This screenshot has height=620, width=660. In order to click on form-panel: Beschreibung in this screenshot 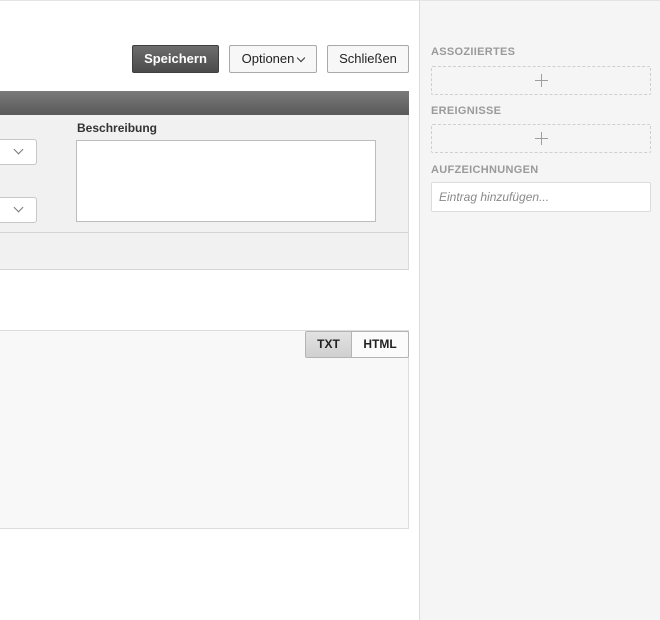, I will do `click(204, 173)`.